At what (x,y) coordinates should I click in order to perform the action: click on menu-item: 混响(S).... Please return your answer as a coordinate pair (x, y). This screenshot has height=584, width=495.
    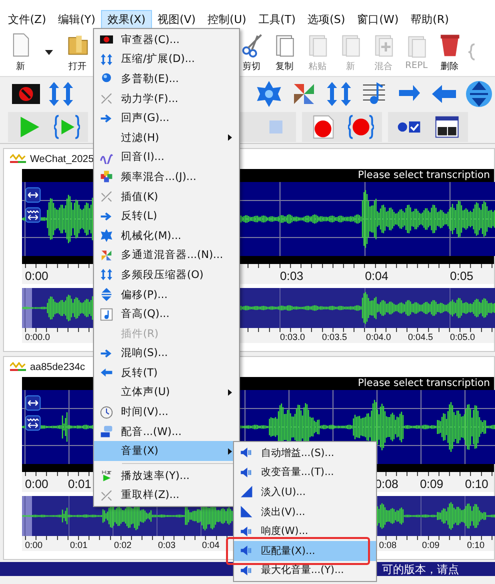
    Looking at the image, I should click on (166, 354).